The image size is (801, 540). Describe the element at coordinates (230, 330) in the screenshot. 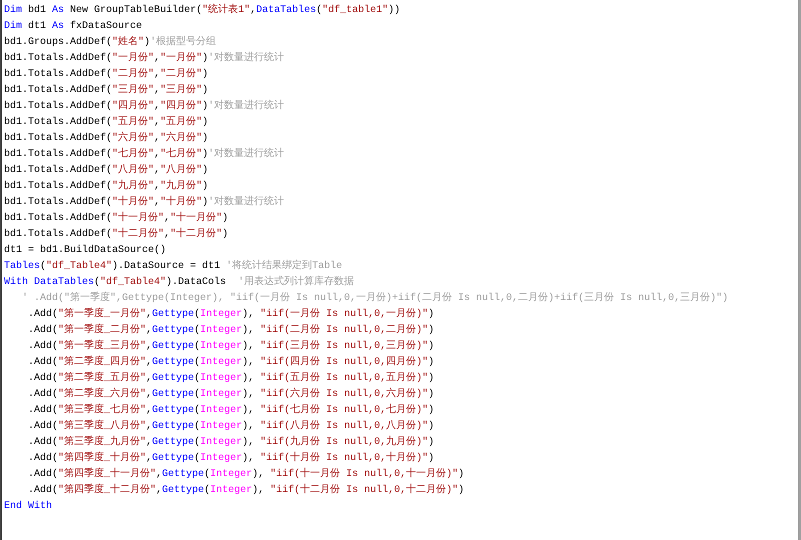

I see `code-line: .Add("第一季度_二月份",Gettype(Integer), "iif(二月份 Is null,0,二月份)")` at that location.